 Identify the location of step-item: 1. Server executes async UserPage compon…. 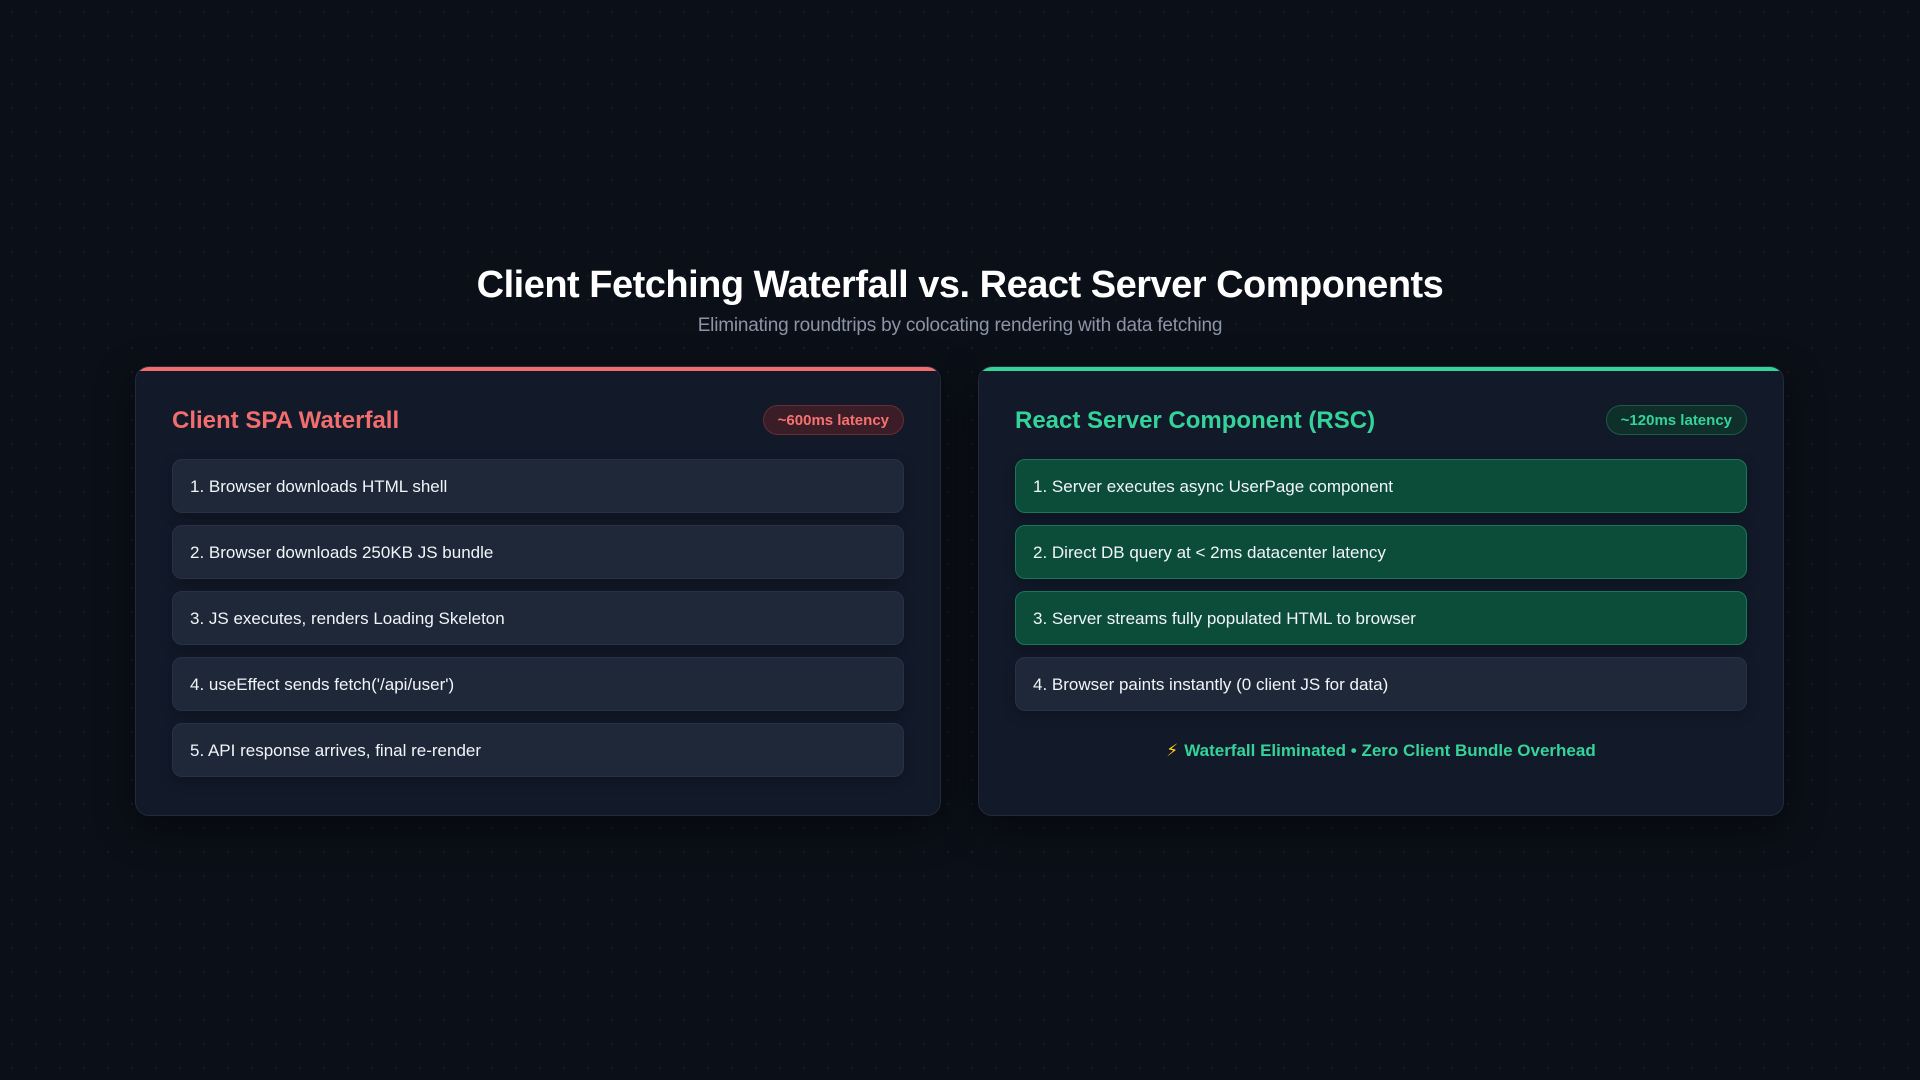
(1381, 486).